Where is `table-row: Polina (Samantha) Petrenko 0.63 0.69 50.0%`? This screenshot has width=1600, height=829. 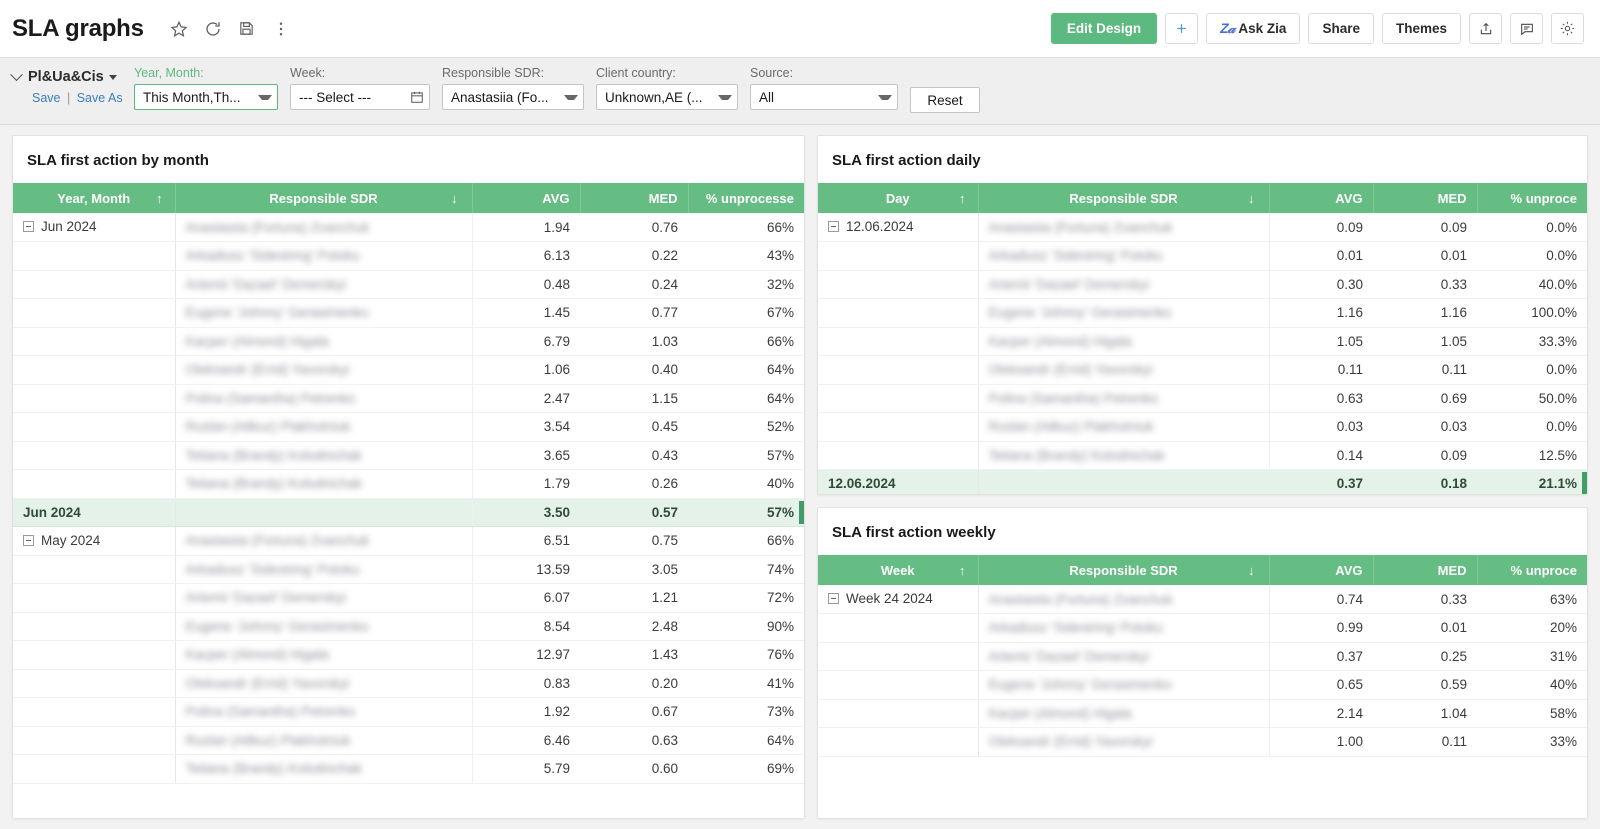
table-row: Polina (Samantha) Petrenko 0.63 0.69 50.0% is located at coordinates (1202, 398).